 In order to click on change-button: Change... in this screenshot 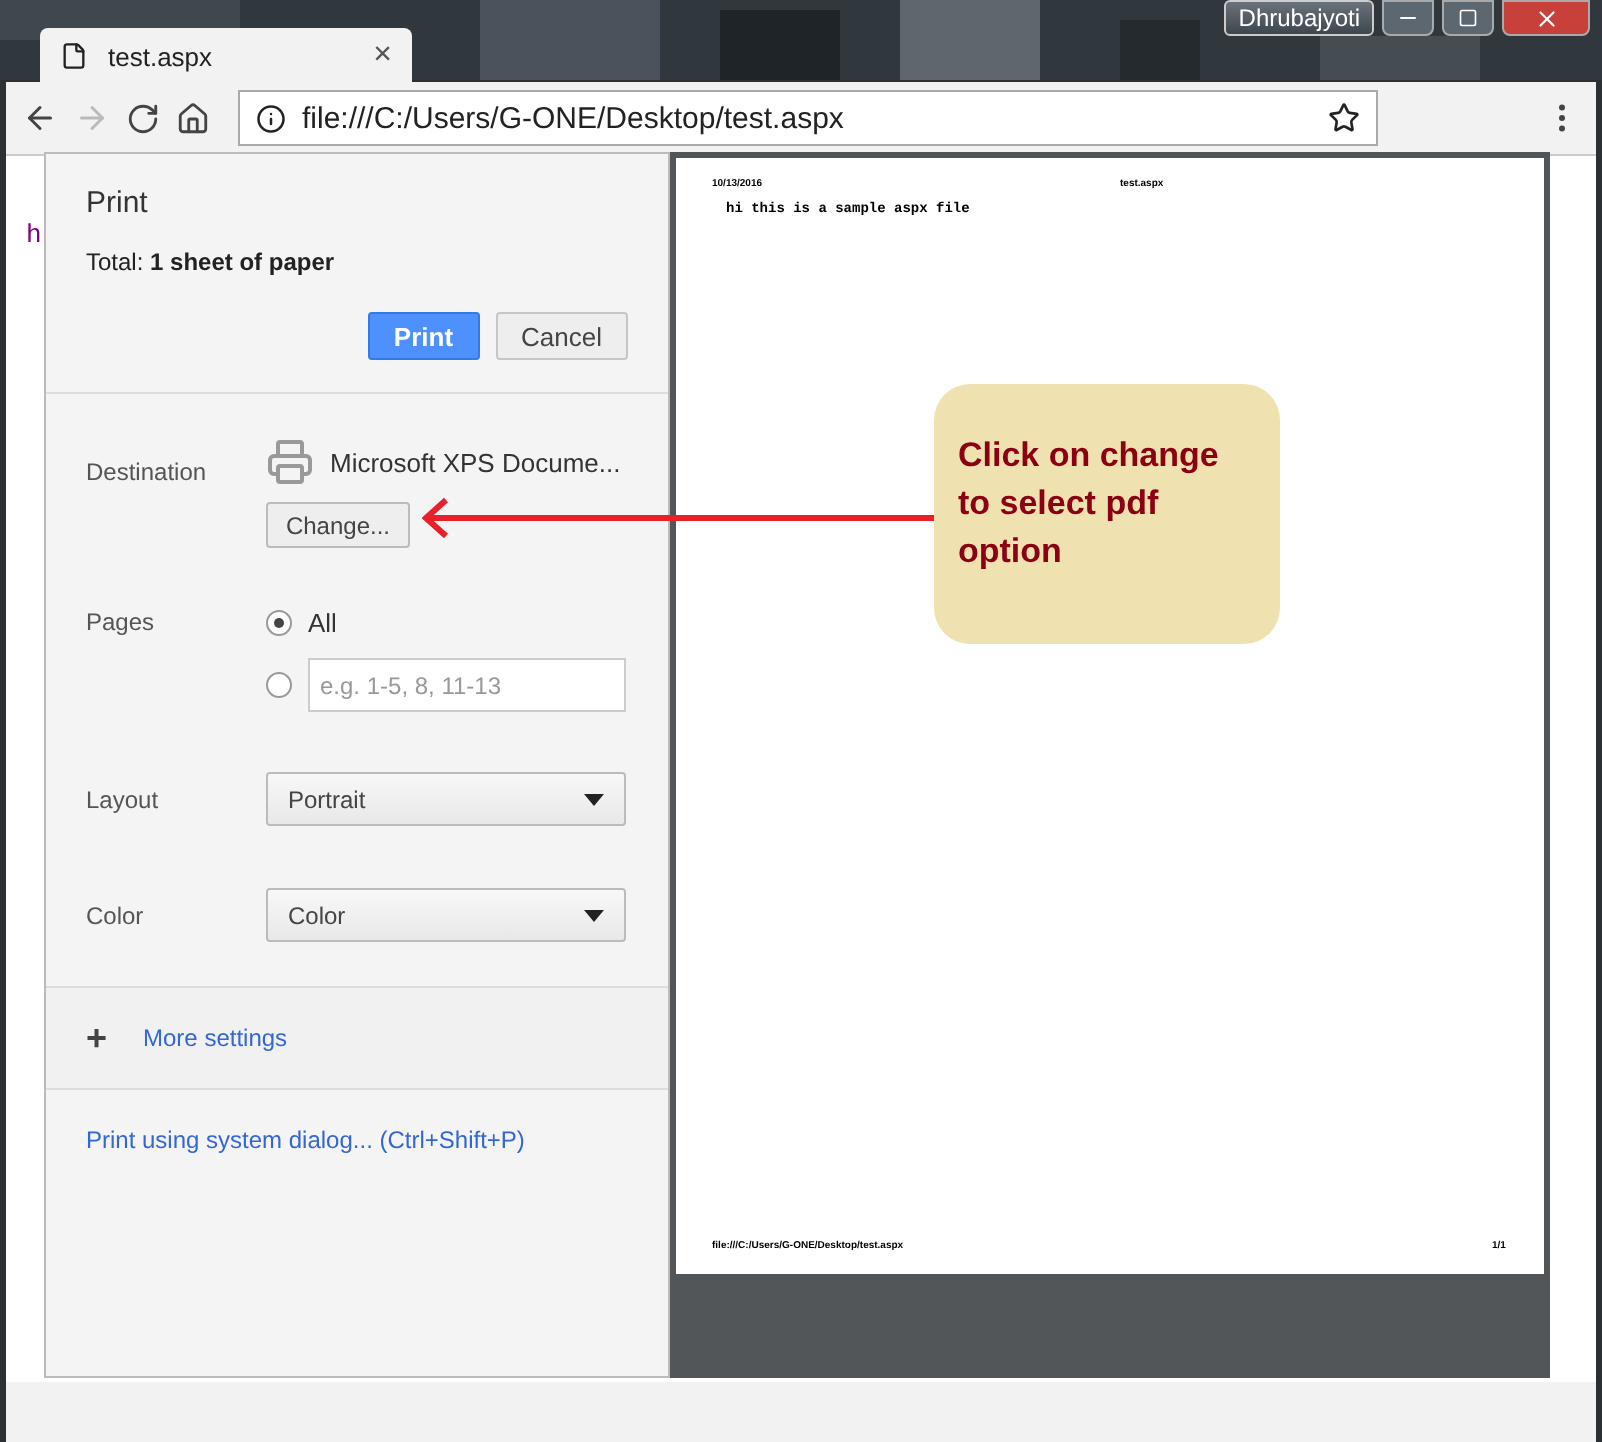, I will do `click(338, 525)`.